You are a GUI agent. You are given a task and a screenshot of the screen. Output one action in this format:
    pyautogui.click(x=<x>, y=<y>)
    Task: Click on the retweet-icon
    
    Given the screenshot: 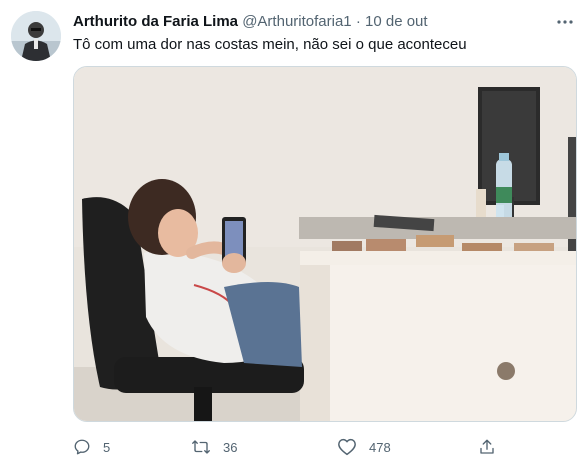 What is the action you would take?
    pyautogui.click(x=201, y=447)
    